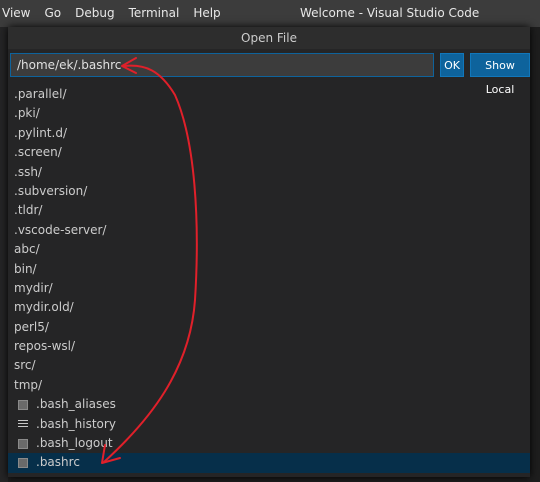 This screenshot has width=540, height=482. Describe the element at coordinates (269, 288) in the screenshot. I see `folder-item: mydir/` at that location.